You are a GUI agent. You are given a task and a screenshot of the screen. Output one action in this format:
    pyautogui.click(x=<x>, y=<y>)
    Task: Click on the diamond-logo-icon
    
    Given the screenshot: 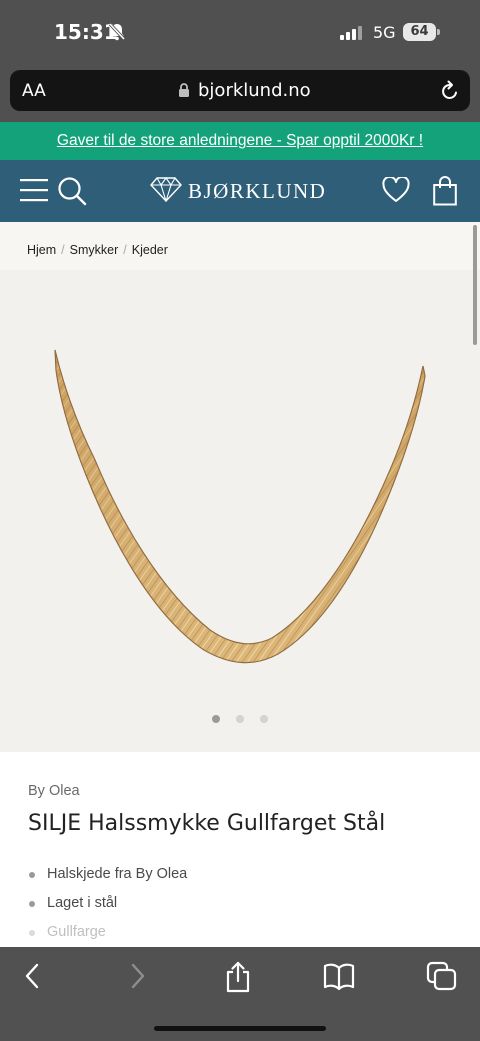 What is the action you would take?
    pyautogui.click(x=166, y=191)
    